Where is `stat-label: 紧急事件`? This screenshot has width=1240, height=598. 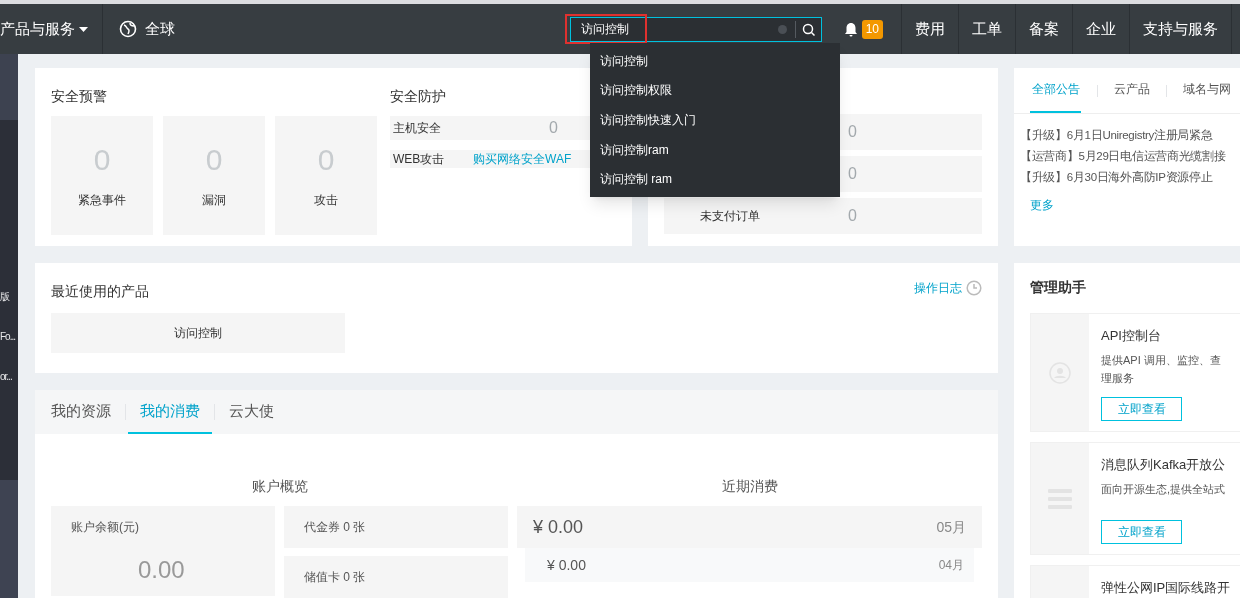
stat-label: 紧急事件 is located at coordinates (102, 200).